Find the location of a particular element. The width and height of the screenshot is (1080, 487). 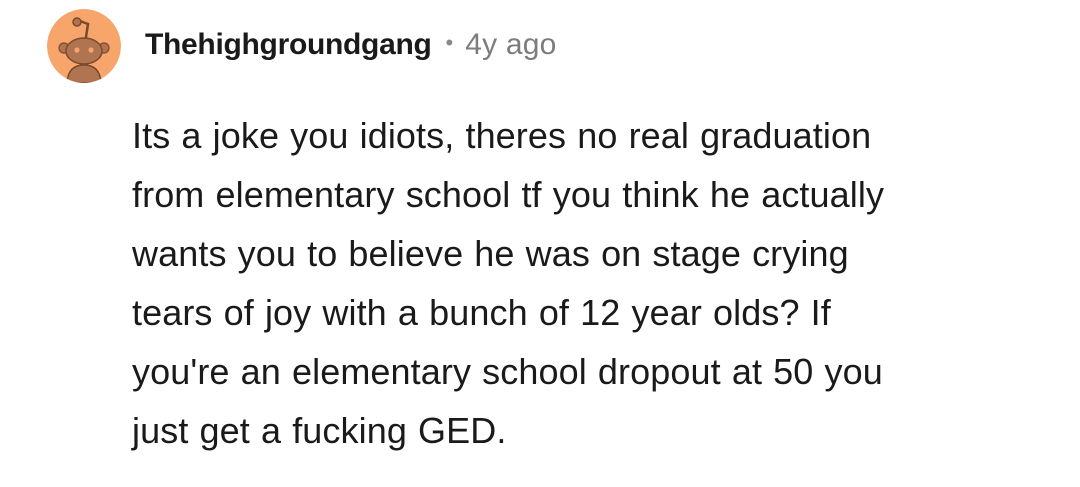

user-avatar is located at coordinates (84, 46).